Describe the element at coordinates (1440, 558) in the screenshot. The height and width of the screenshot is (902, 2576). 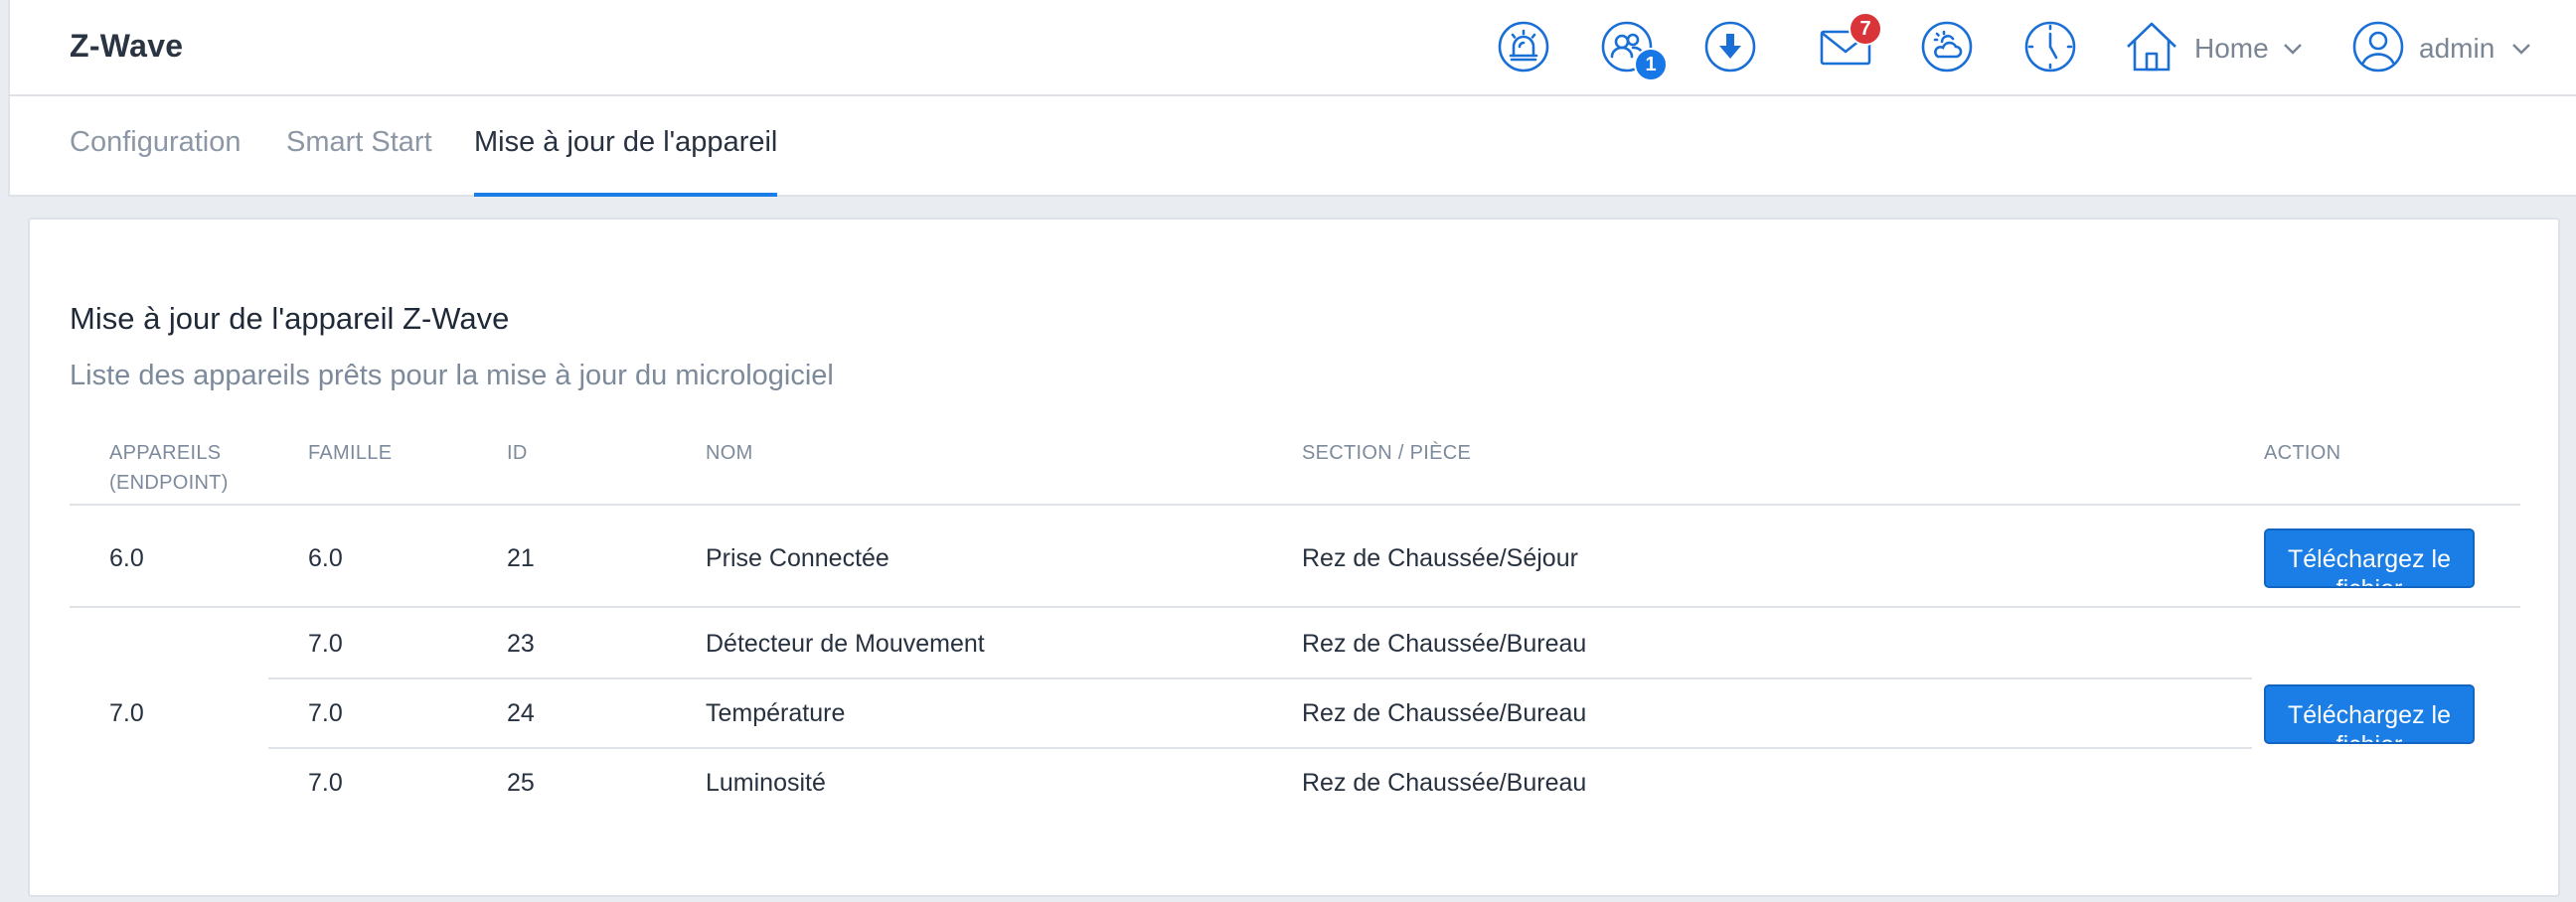
I see `section-cell: Rez de Chaussée/Séjour` at that location.